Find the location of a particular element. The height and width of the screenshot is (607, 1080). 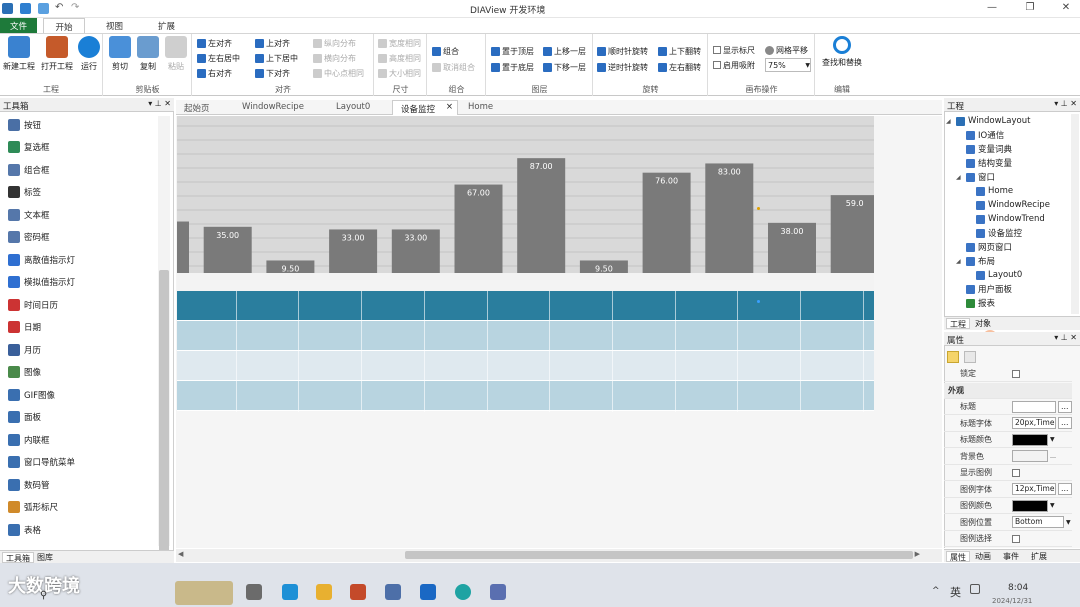

language-indicator: 英 is located at coordinates (955, 592).